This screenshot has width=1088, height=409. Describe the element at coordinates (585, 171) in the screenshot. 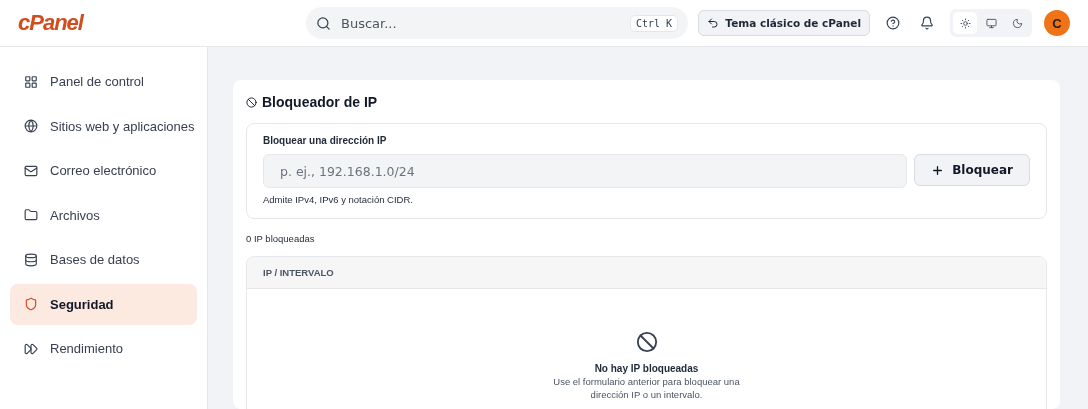

I see `ip-input-field: p. ej., 192.168.1.0/24` at that location.